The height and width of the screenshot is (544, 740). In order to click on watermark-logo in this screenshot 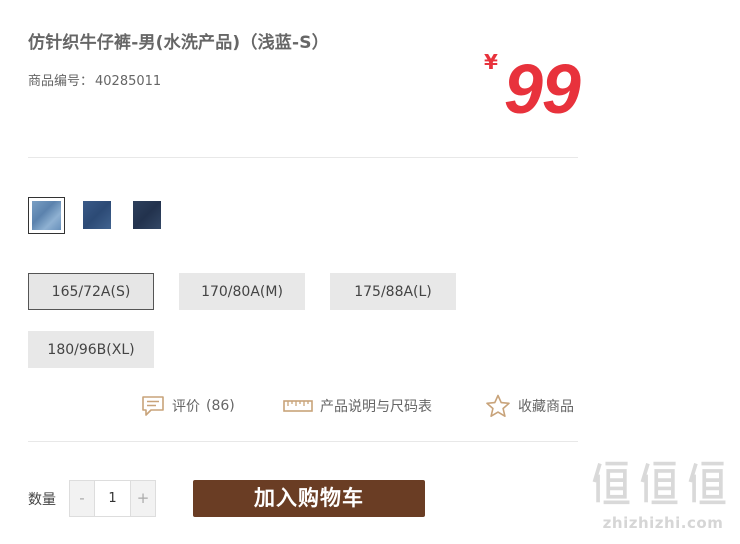, I will do `click(663, 482)`.